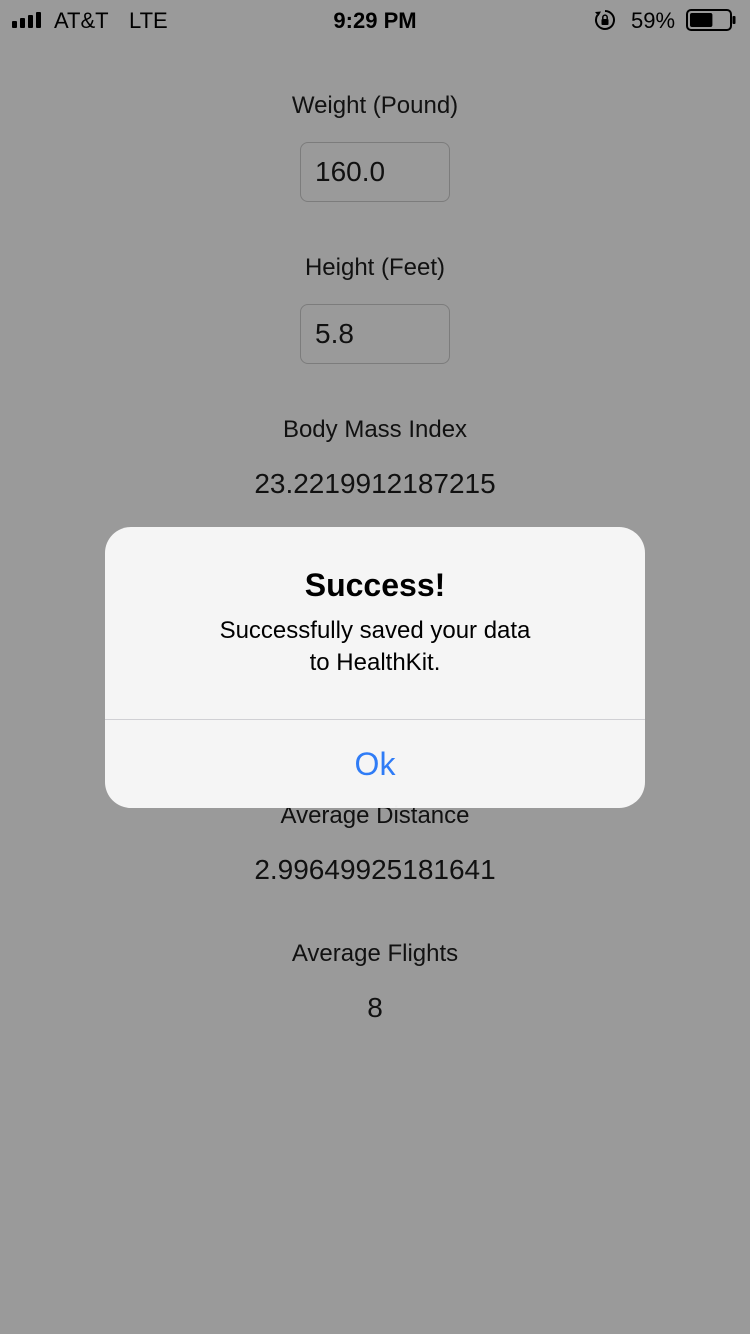 The height and width of the screenshot is (1334, 750). What do you see at coordinates (711, 20) in the screenshot?
I see `battery-icon` at bounding box center [711, 20].